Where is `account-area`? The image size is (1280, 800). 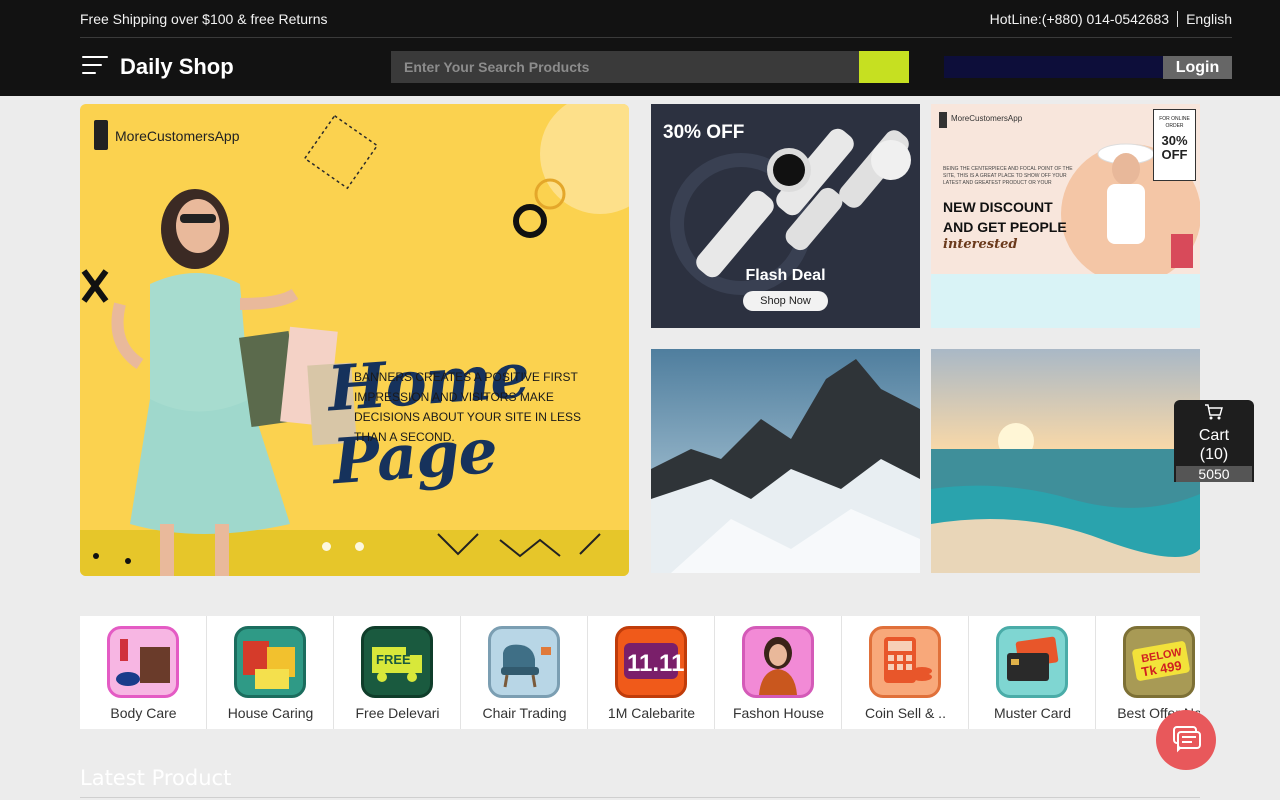 account-area is located at coordinates (1054, 67).